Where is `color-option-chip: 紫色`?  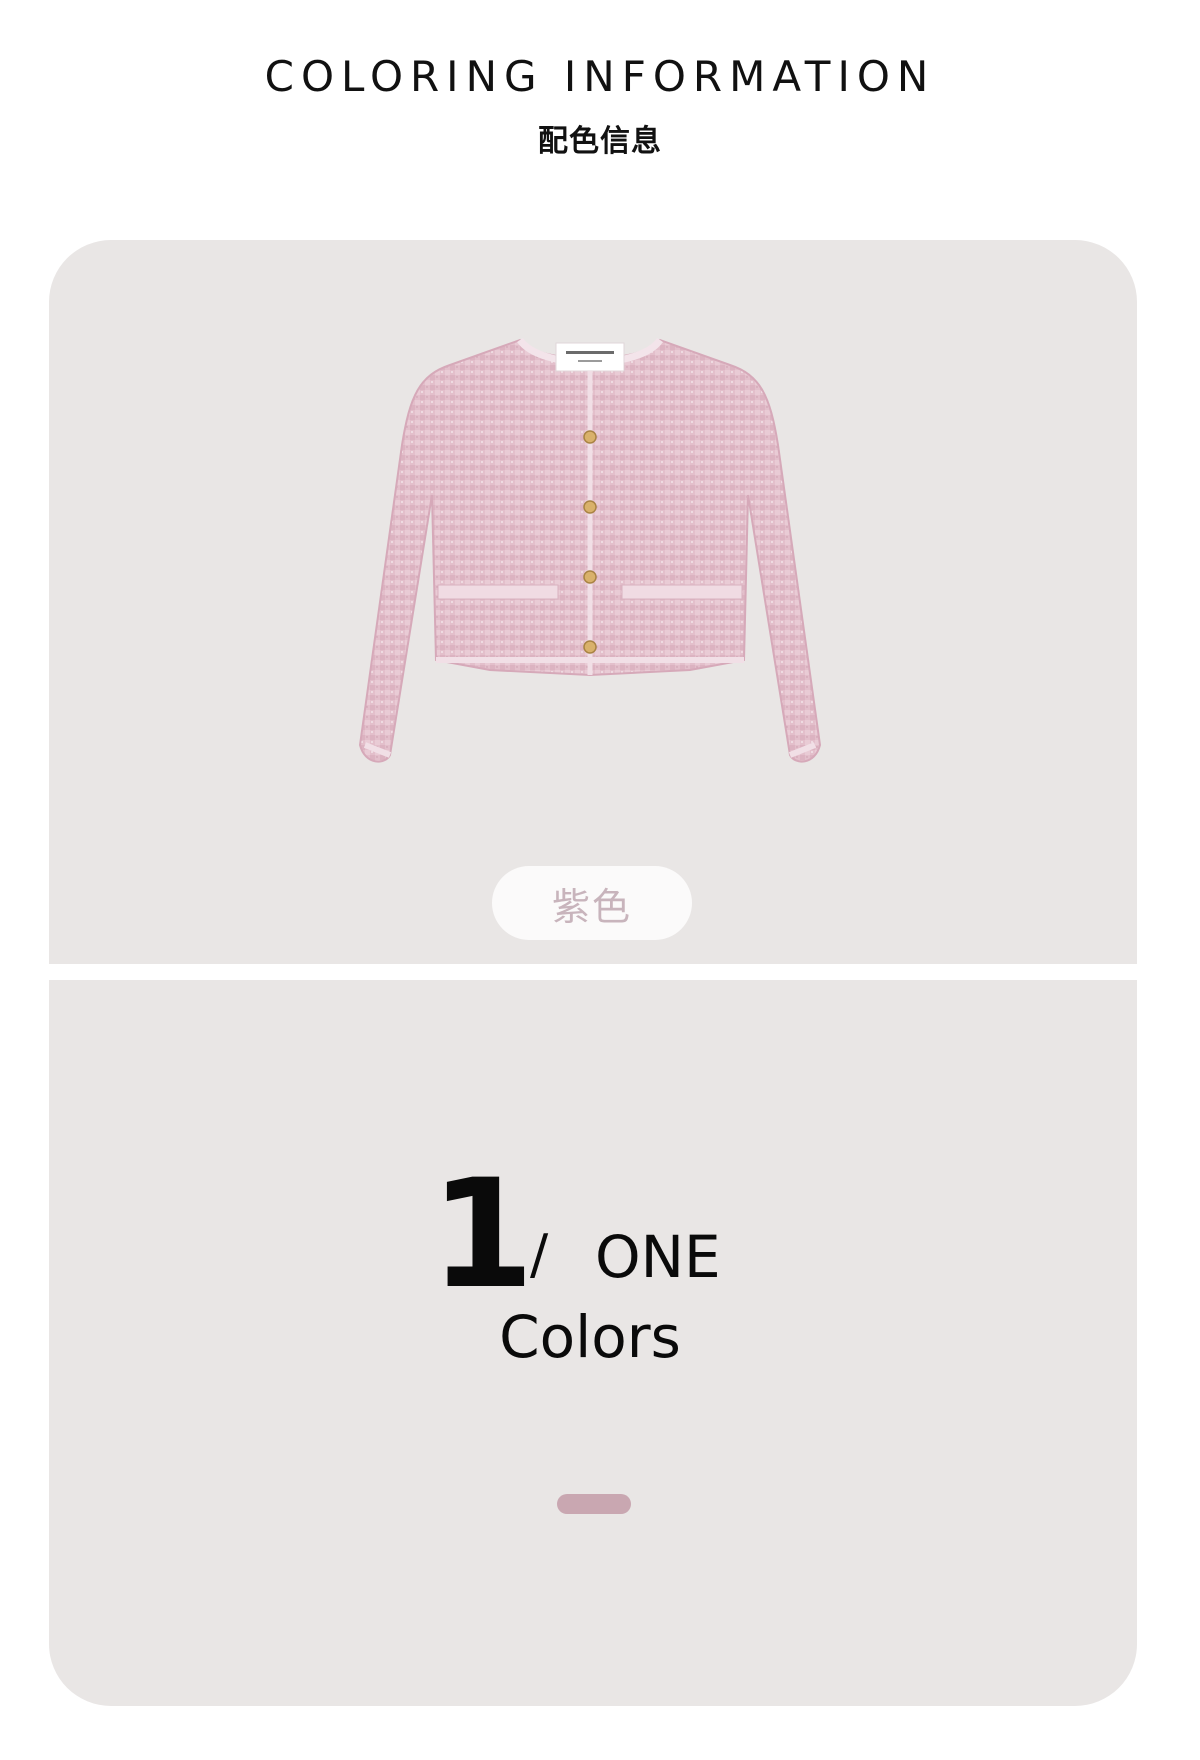
color-option-chip: 紫色 is located at coordinates (592, 903).